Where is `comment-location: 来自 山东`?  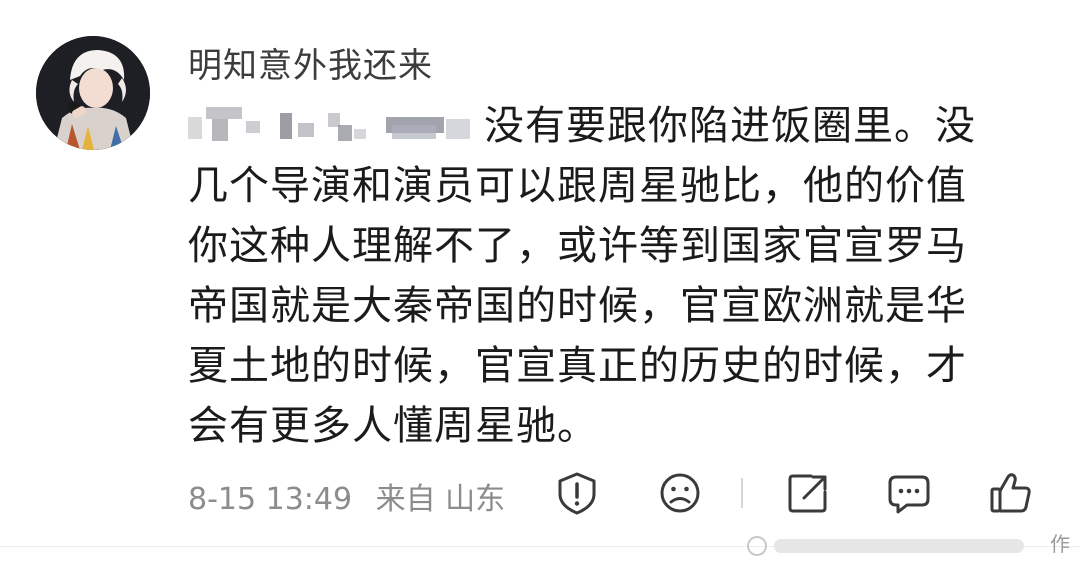
comment-location: 来自 山东 is located at coordinates (440, 499).